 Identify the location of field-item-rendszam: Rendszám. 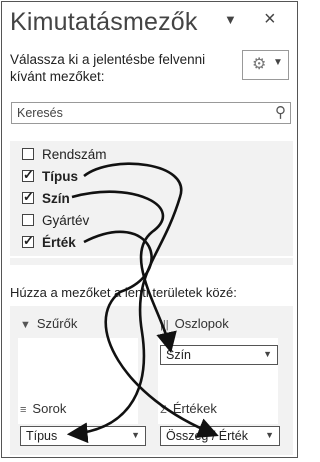
(64, 154).